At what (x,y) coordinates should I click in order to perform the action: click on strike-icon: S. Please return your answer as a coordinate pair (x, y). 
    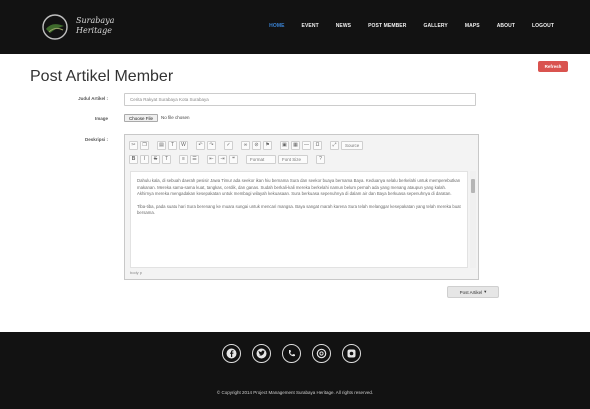
    Looking at the image, I should click on (155, 159).